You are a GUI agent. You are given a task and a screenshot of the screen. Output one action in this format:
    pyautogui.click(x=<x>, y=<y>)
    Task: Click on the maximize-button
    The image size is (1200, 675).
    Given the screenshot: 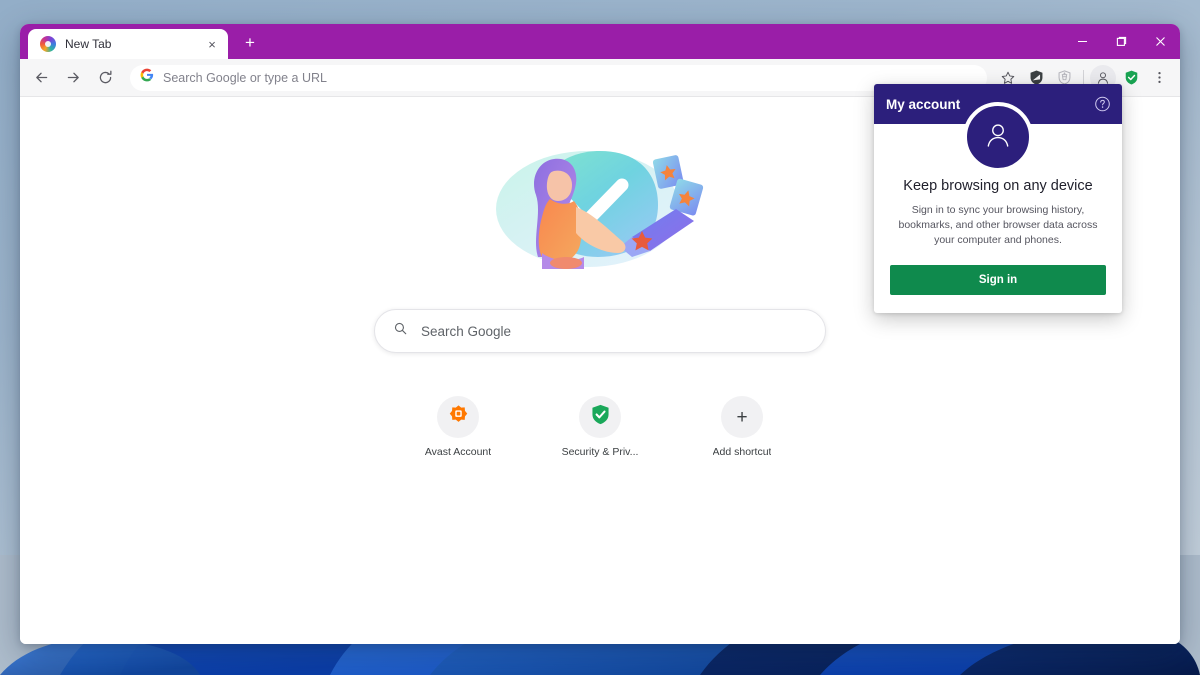 What is the action you would take?
    pyautogui.click(x=1121, y=41)
    